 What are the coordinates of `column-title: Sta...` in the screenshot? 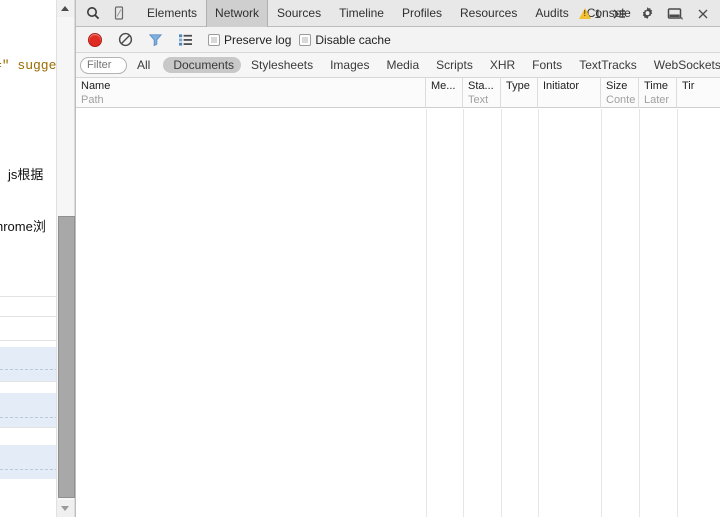 It's located at (481, 86).